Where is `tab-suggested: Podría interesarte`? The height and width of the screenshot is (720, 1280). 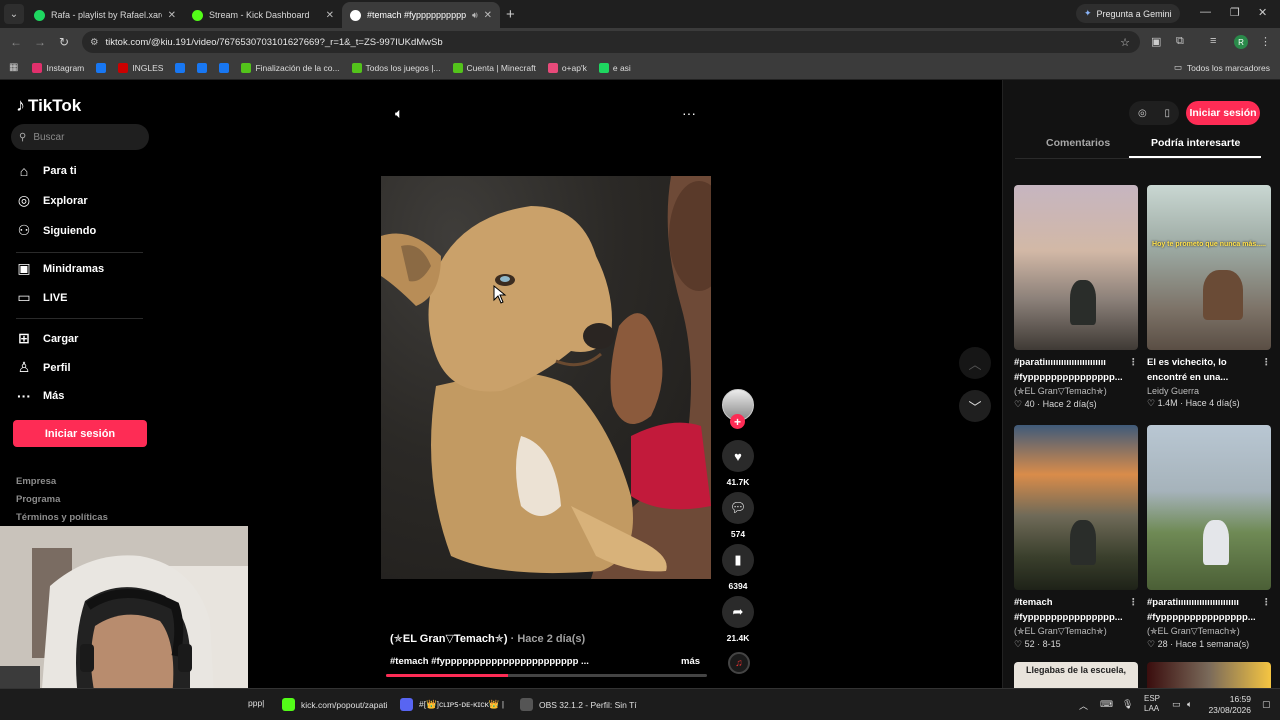 tab-suggested: Podría interesarte is located at coordinates (1195, 143).